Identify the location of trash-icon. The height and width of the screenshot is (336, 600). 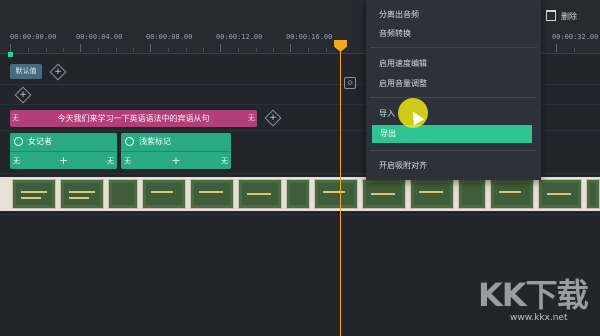
(551, 15).